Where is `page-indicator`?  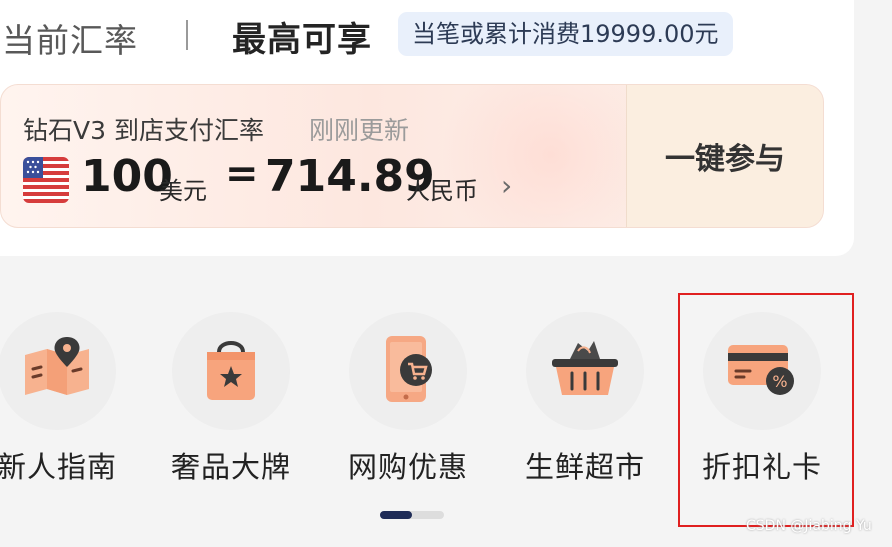
page-indicator is located at coordinates (412, 515).